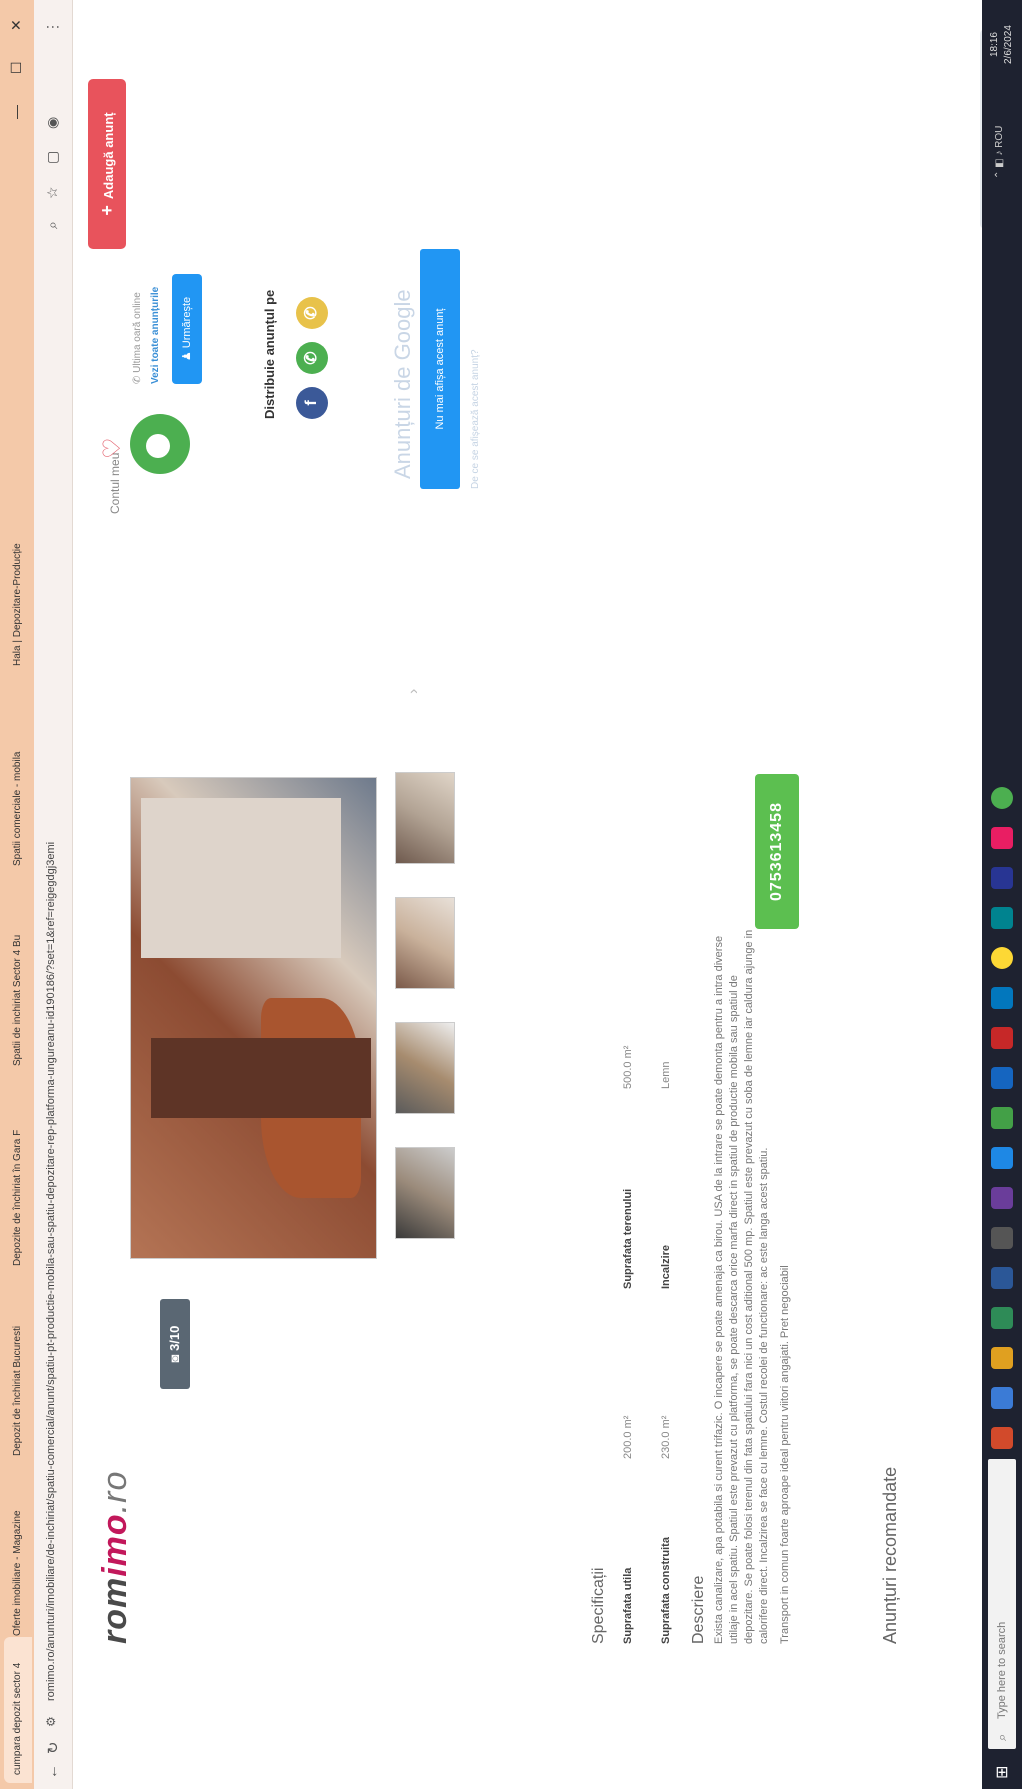 The image size is (1022, 1789). I want to click on site-logo: romimo.ro, so click(115, 1557).